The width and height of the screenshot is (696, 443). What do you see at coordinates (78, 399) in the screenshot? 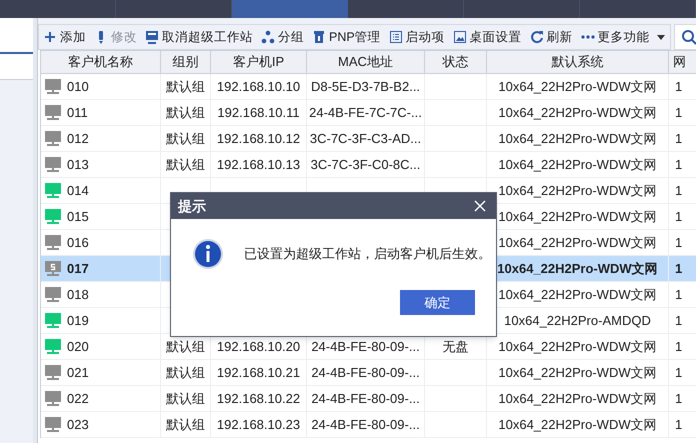
I see `table-cell-text: 022` at bounding box center [78, 399].